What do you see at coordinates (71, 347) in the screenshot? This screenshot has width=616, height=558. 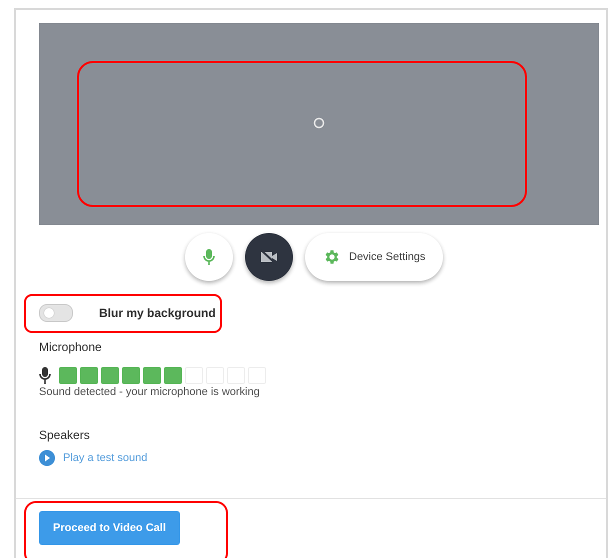 I see `section-title: Microphone` at bounding box center [71, 347].